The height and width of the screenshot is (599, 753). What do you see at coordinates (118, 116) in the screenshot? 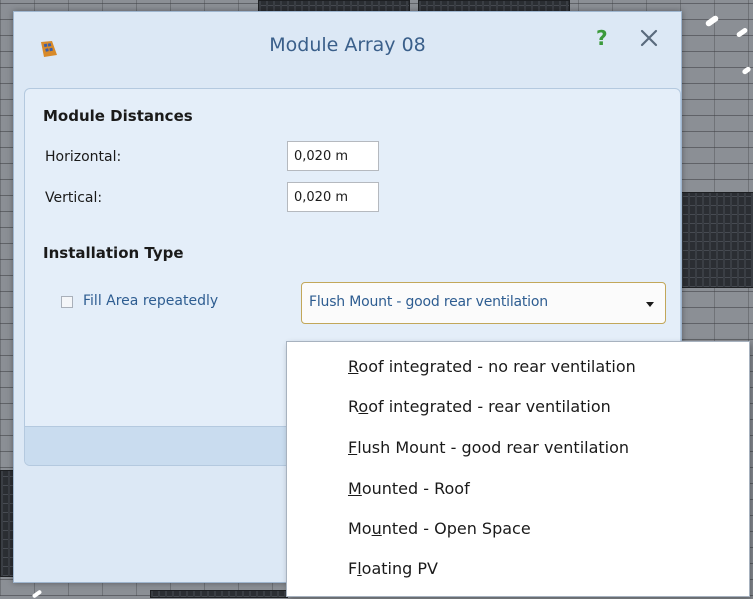
I see `module-distances-heading: Module Distances` at bounding box center [118, 116].